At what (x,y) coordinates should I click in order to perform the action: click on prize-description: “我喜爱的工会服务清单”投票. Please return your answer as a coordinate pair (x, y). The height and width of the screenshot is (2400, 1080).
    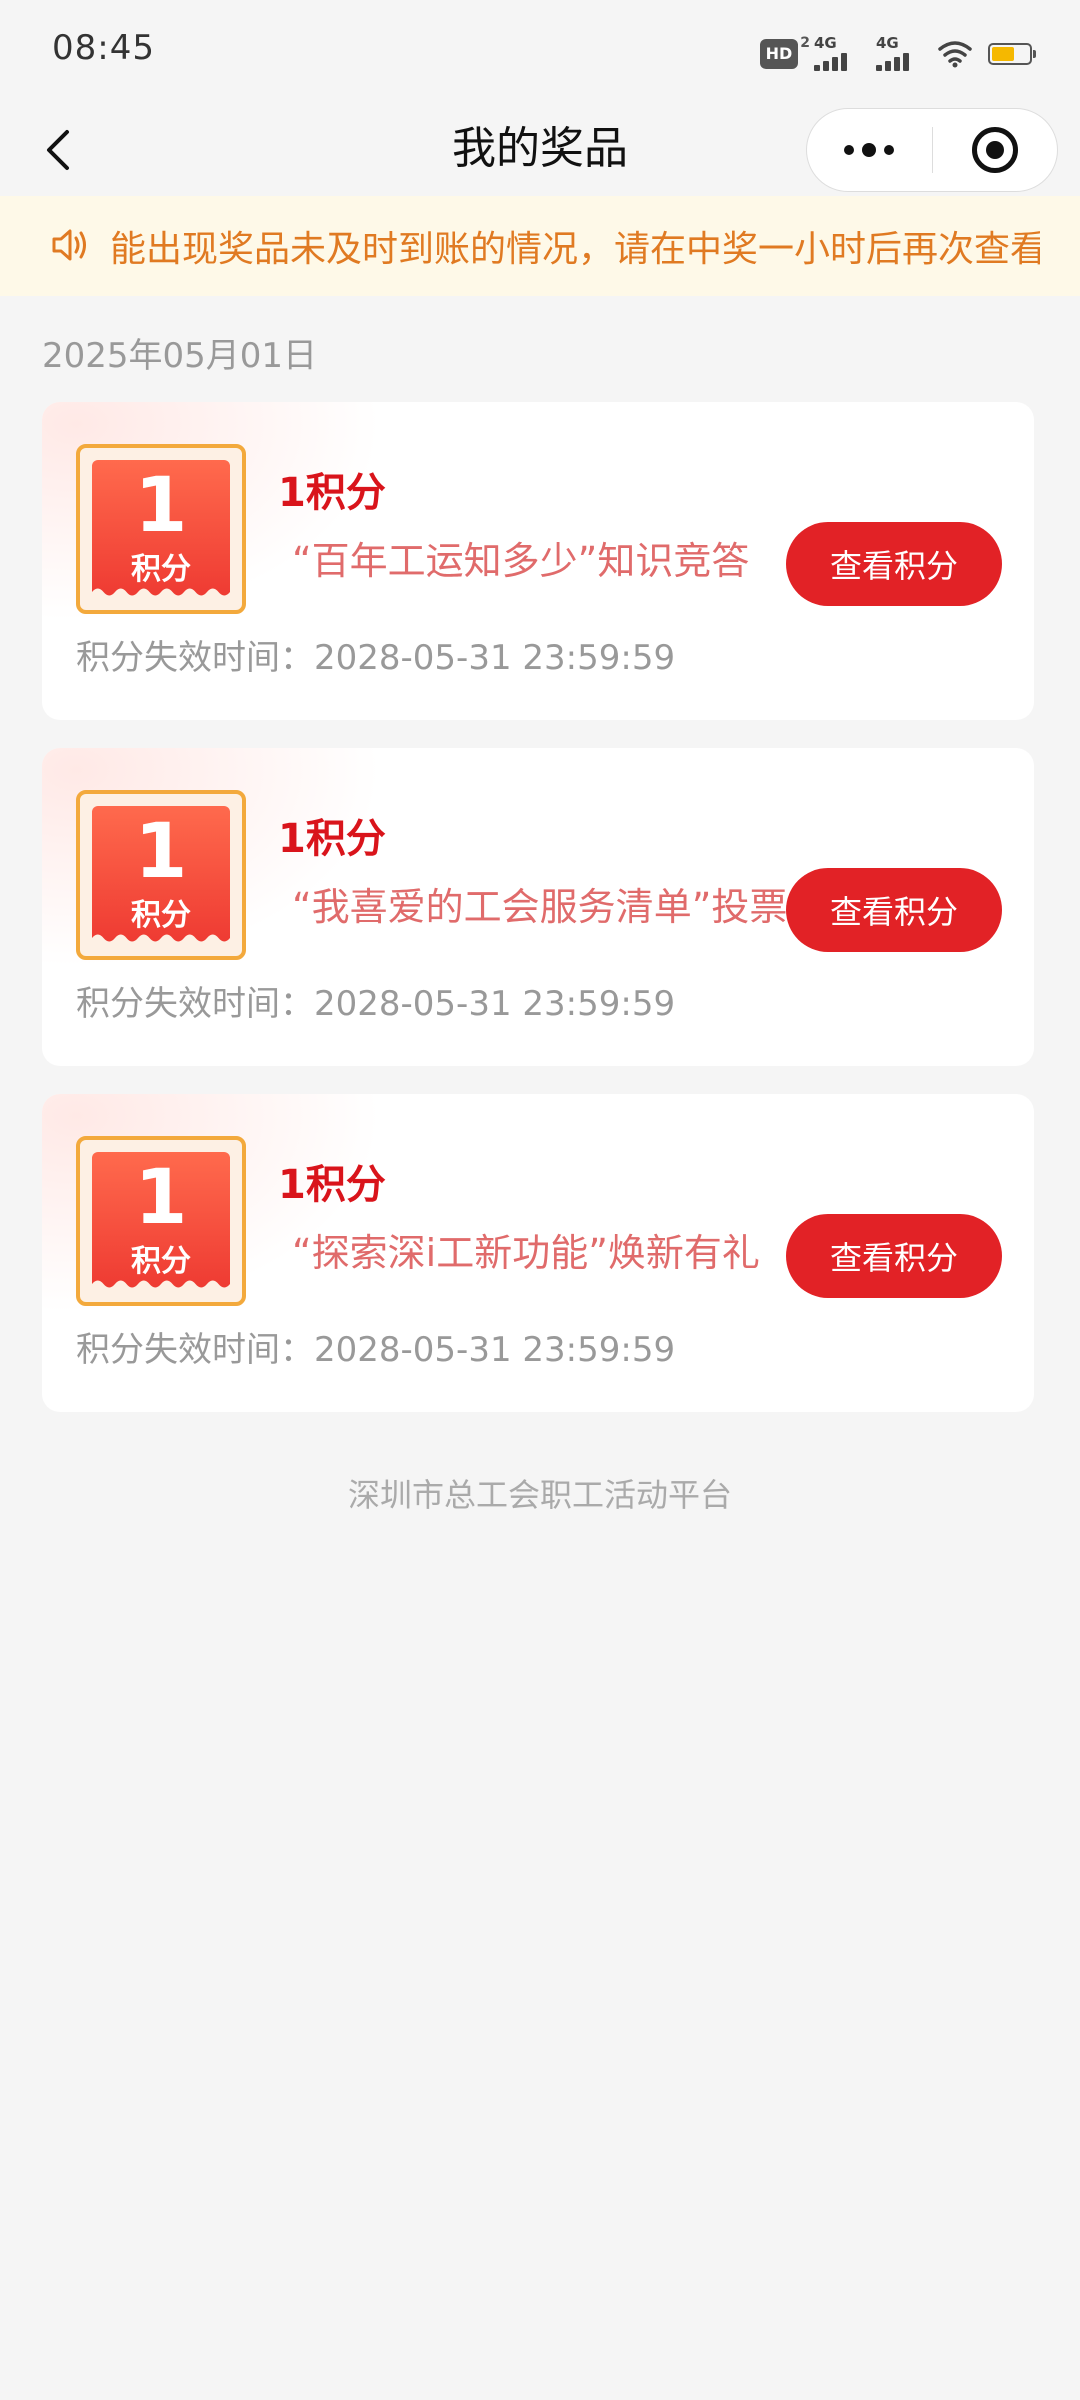
    Looking at the image, I should click on (540, 907).